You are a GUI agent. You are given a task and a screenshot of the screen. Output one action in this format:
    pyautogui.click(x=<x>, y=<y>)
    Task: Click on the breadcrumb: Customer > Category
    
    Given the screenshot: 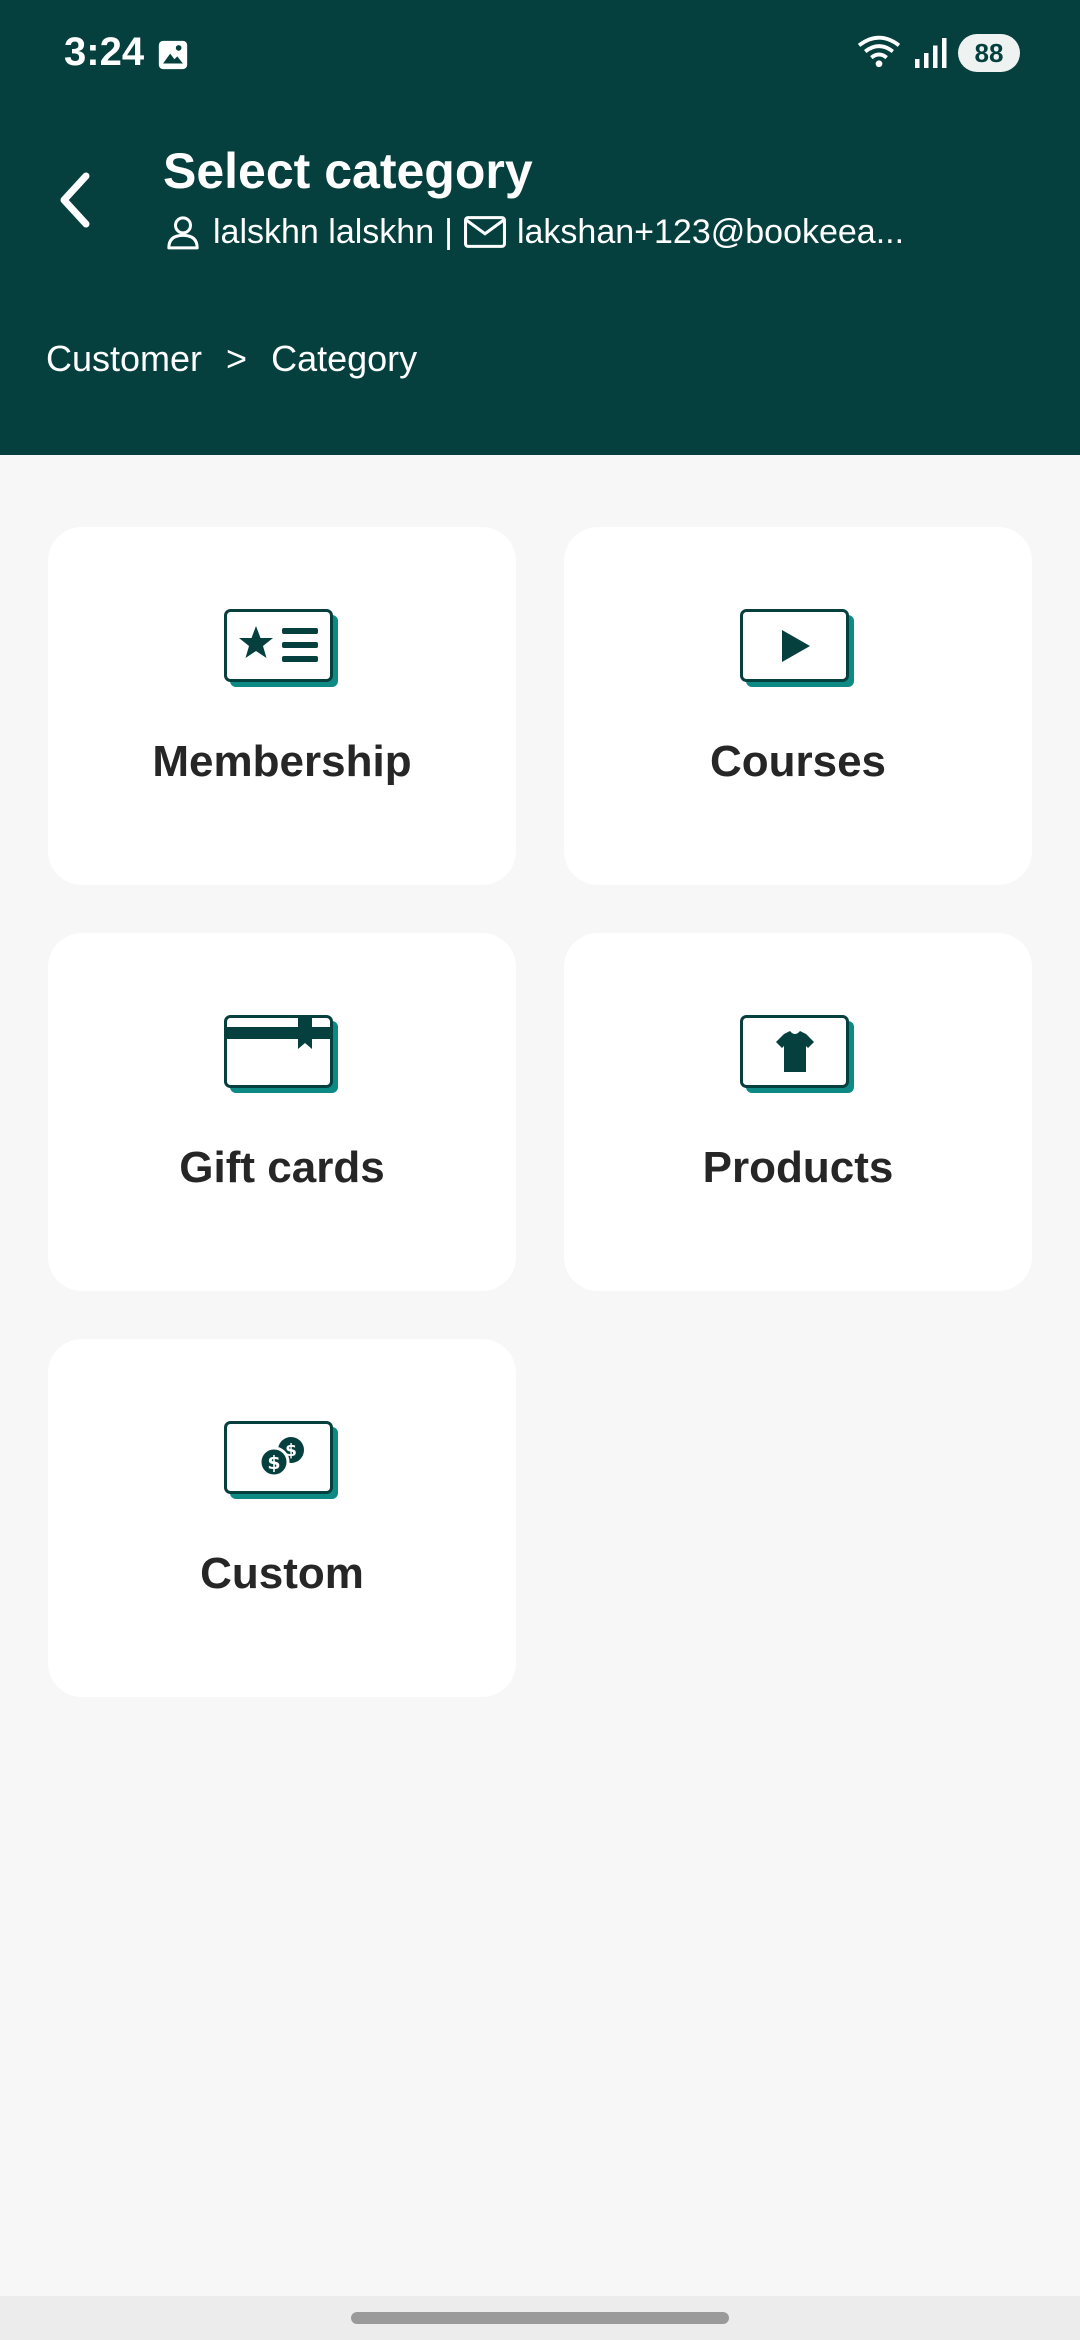 What is the action you would take?
    pyautogui.click(x=231, y=359)
    